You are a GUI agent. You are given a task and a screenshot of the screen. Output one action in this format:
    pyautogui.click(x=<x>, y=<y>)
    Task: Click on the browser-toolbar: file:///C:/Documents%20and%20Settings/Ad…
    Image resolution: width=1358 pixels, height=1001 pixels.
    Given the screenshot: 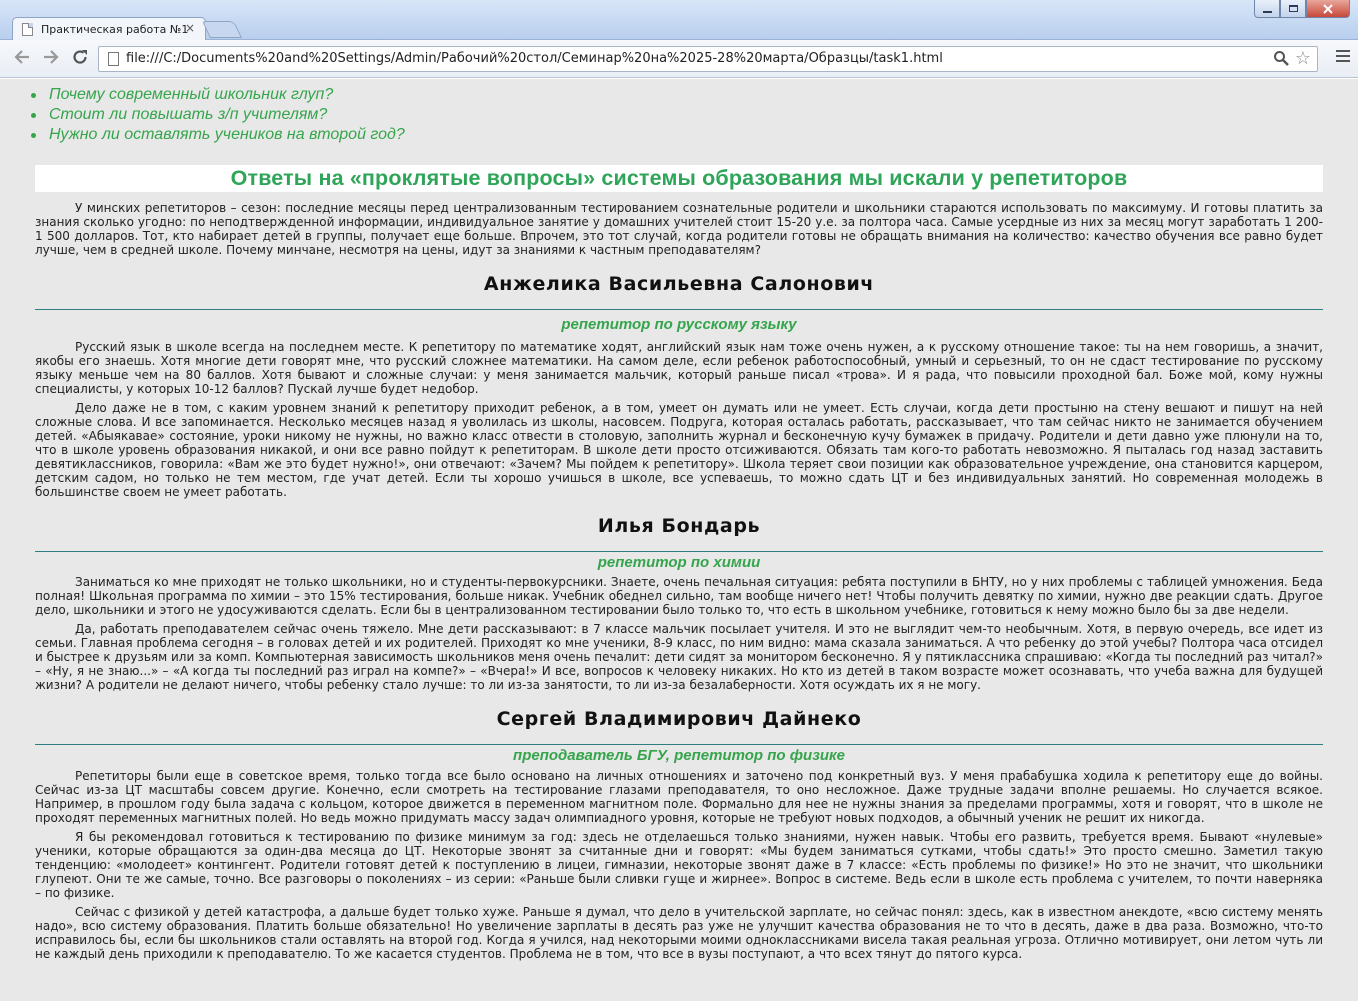 What is the action you would take?
    pyautogui.click(x=679, y=59)
    